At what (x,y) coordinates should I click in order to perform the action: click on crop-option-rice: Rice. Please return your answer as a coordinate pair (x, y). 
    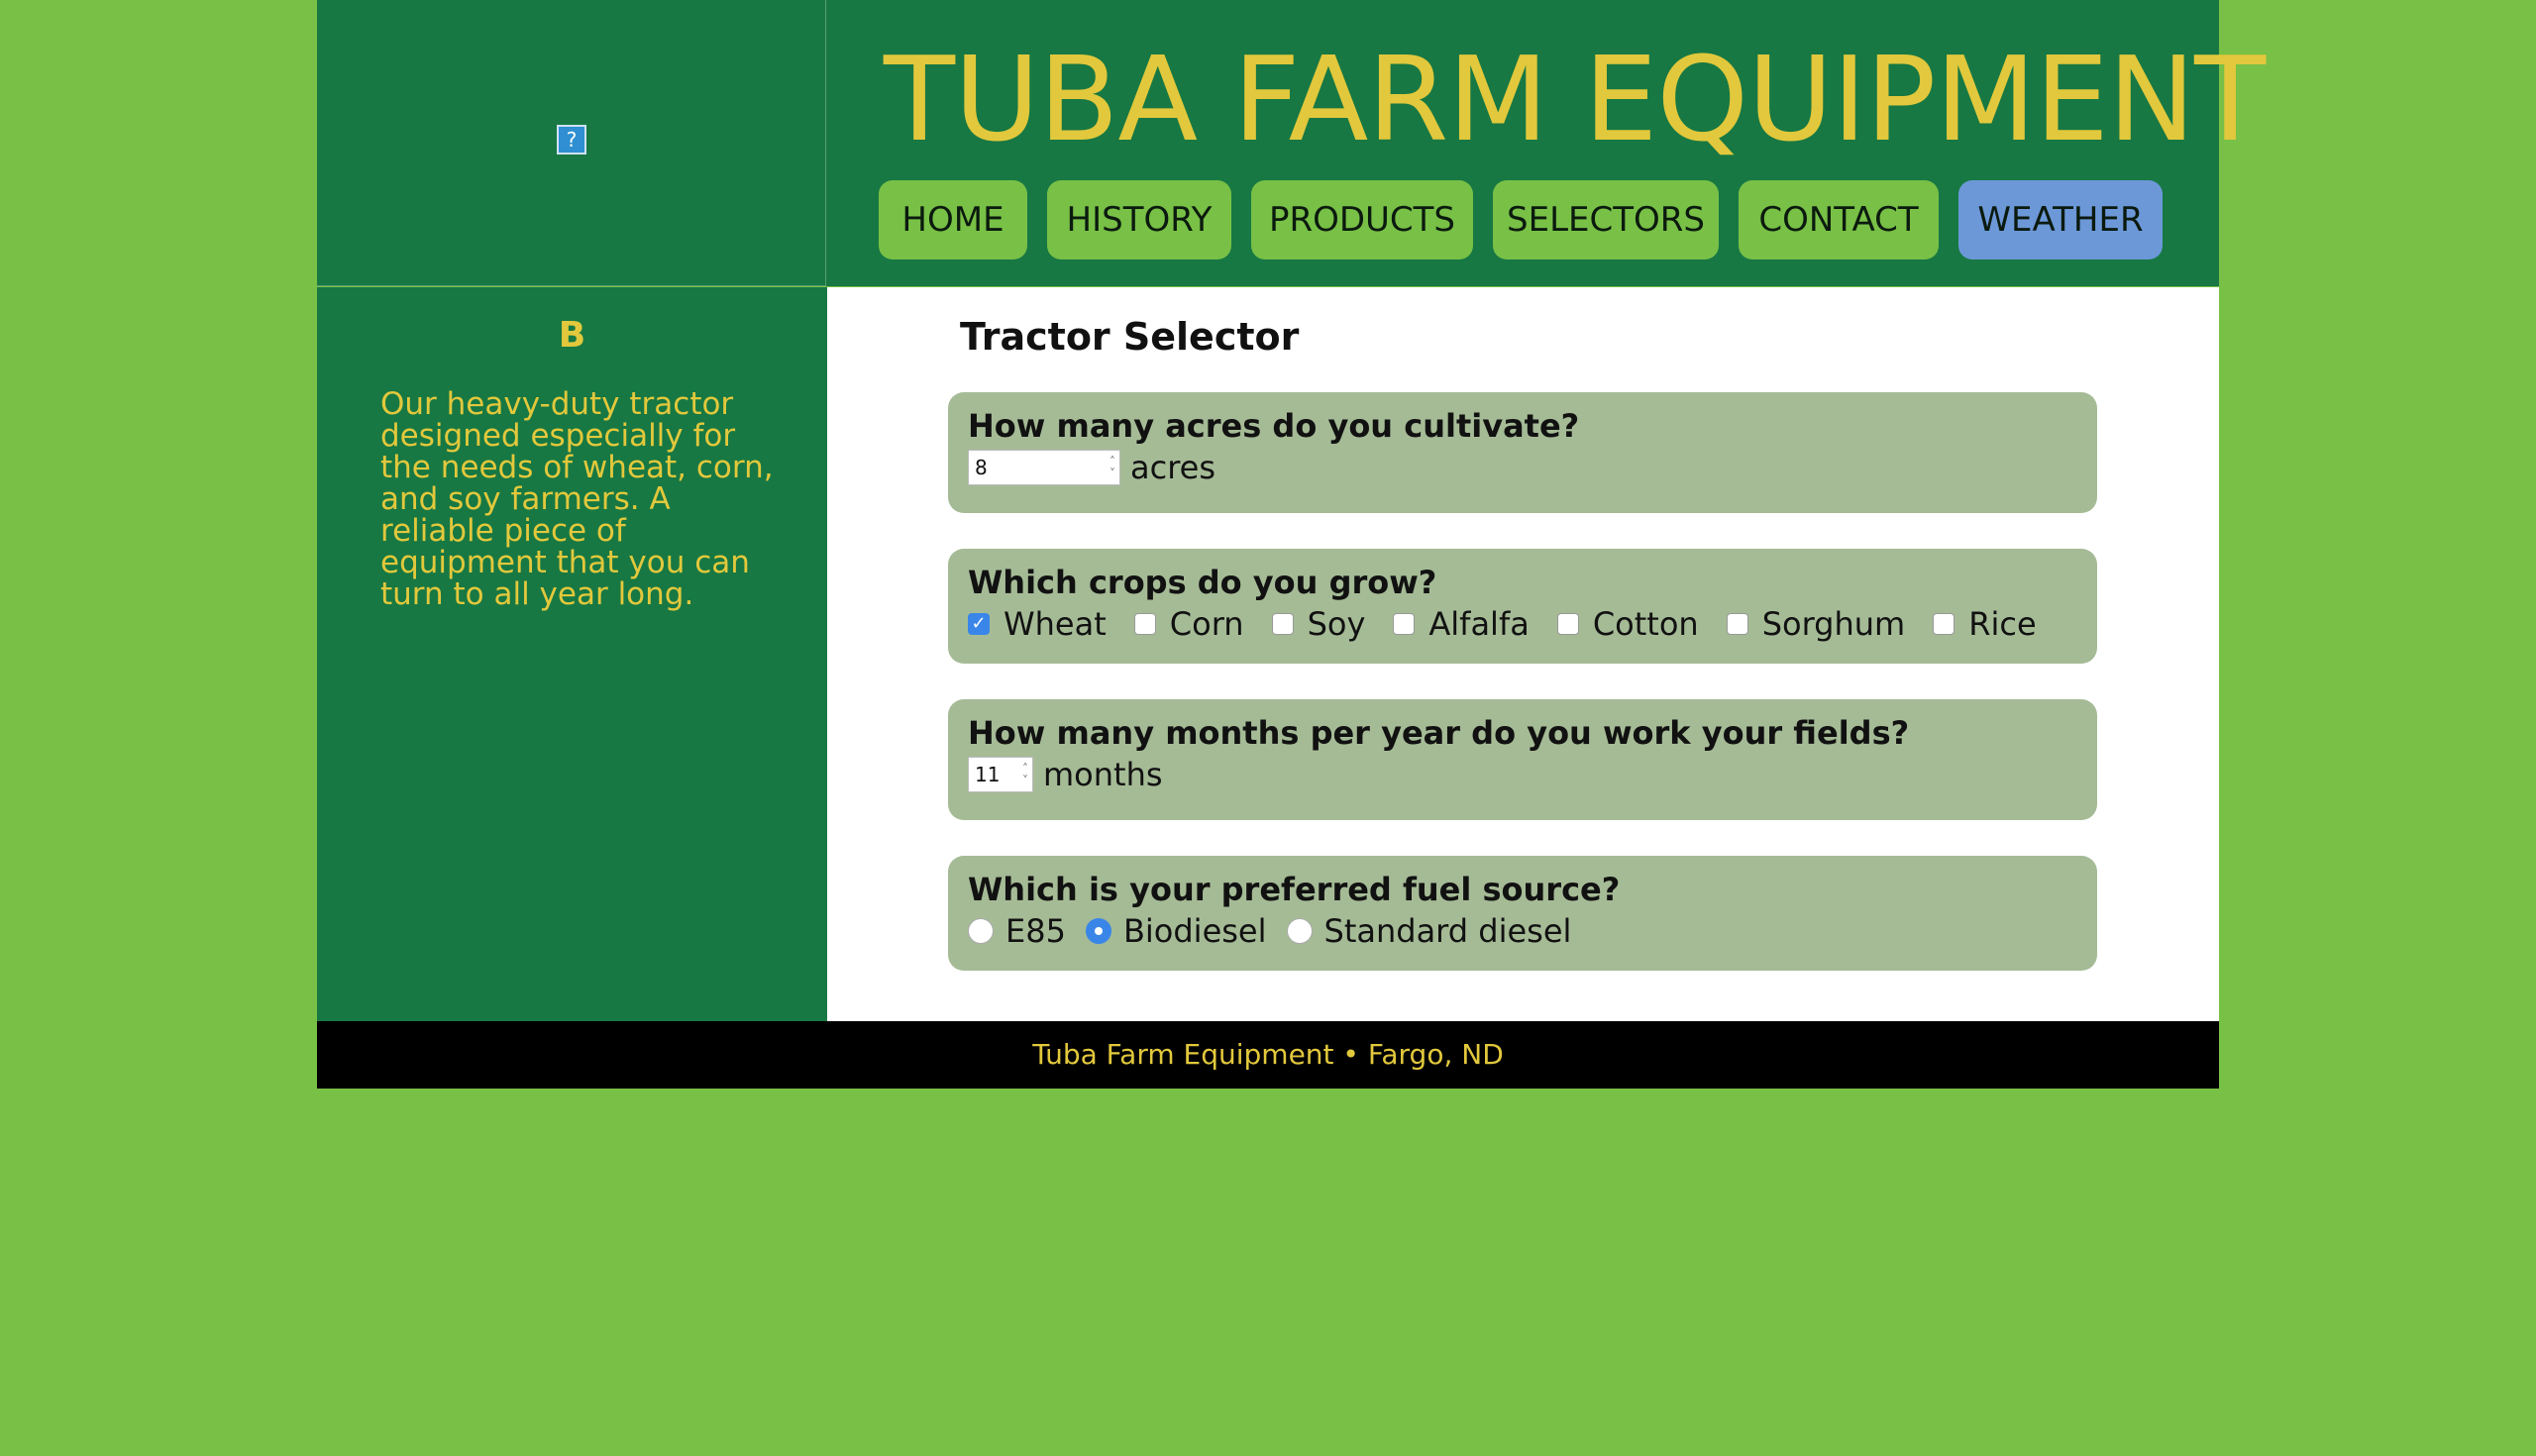
    Looking at the image, I should click on (1985, 624).